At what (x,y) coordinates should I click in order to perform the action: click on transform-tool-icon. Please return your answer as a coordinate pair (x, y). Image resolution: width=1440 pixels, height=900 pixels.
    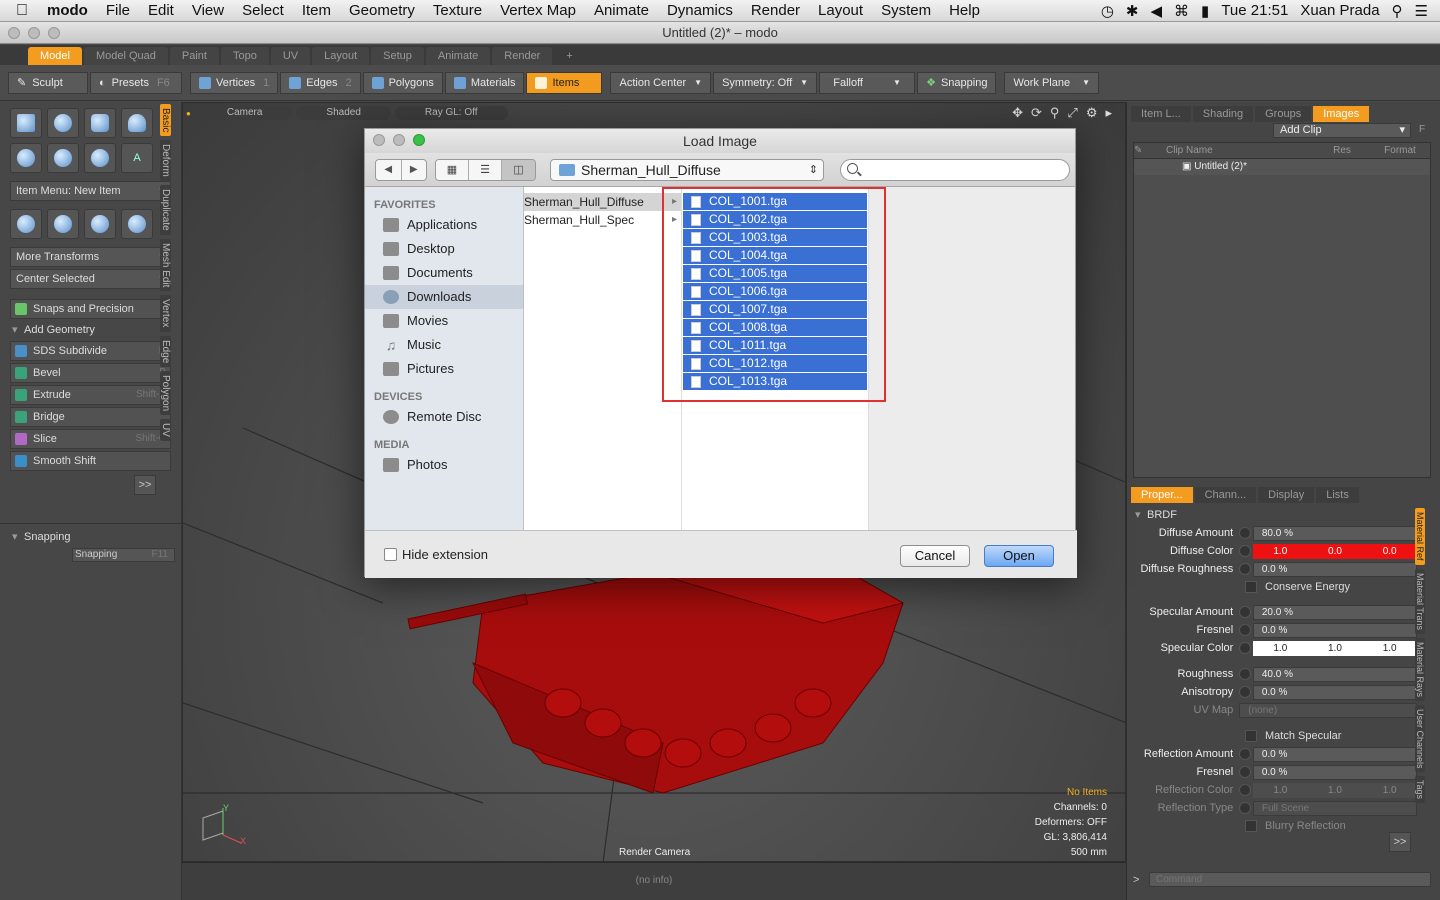
    Looking at the image, I should click on (137, 224).